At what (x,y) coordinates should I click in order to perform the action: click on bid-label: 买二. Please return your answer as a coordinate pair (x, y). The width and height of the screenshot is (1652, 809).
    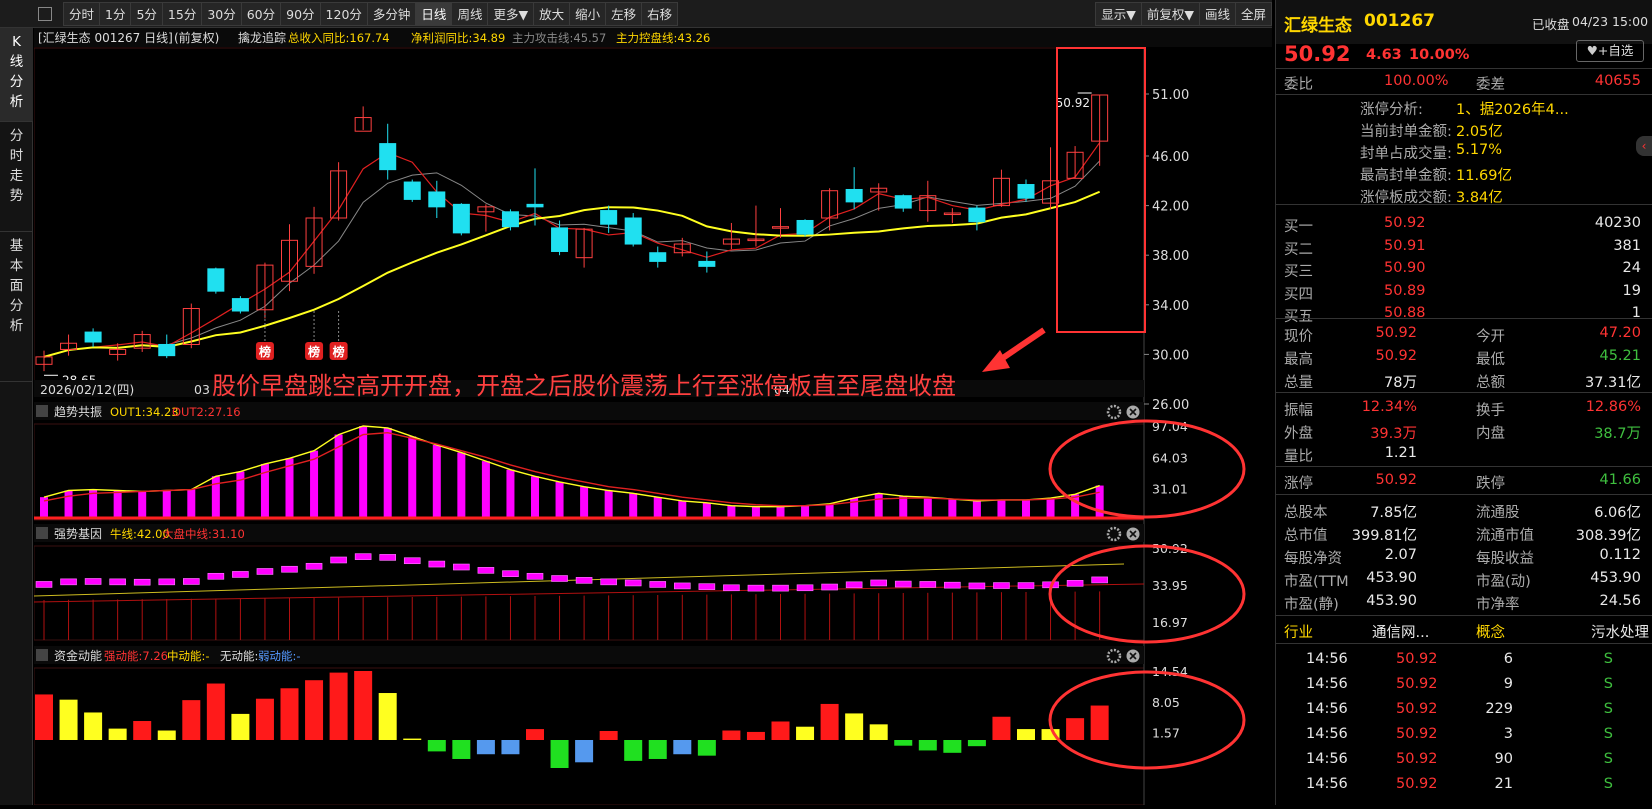
    Looking at the image, I should click on (1298, 249).